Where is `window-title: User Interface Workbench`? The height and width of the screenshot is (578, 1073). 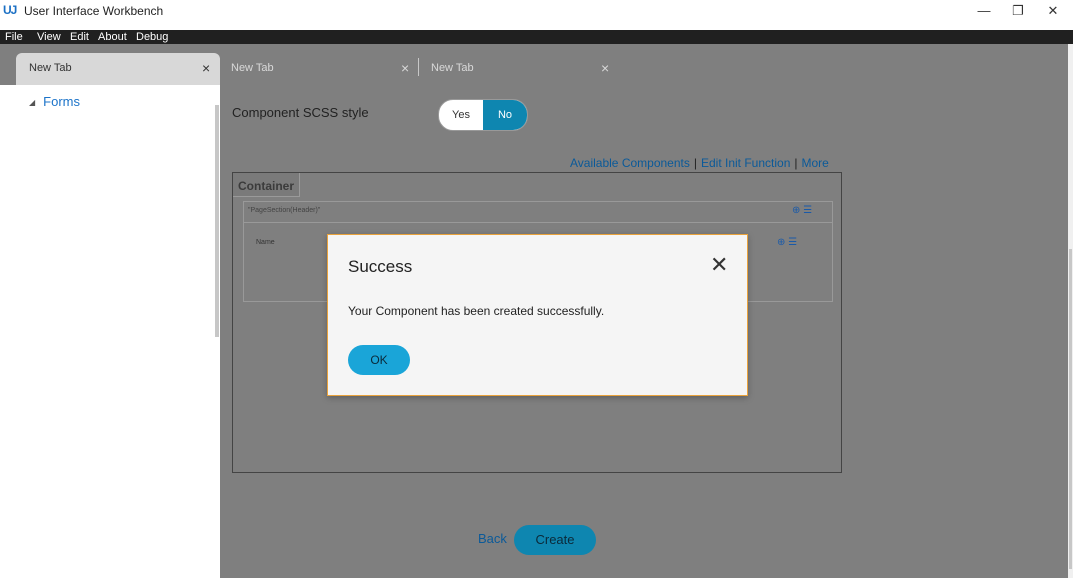 window-title: User Interface Workbench is located at coordinates (94, 11).